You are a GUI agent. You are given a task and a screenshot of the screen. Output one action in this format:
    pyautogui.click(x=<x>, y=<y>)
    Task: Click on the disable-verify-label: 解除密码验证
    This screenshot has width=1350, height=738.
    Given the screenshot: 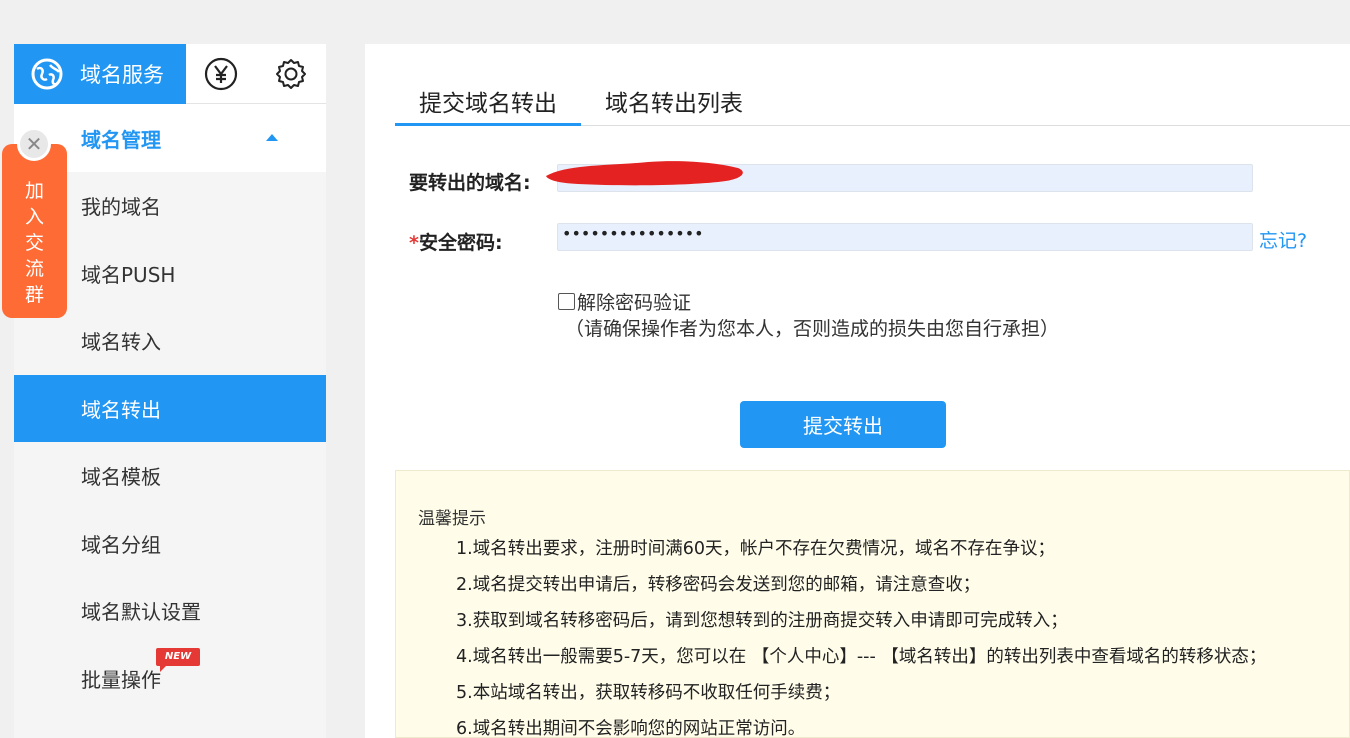 What is the action you would take?
    pyautogui.click(x=634, y=303)
    